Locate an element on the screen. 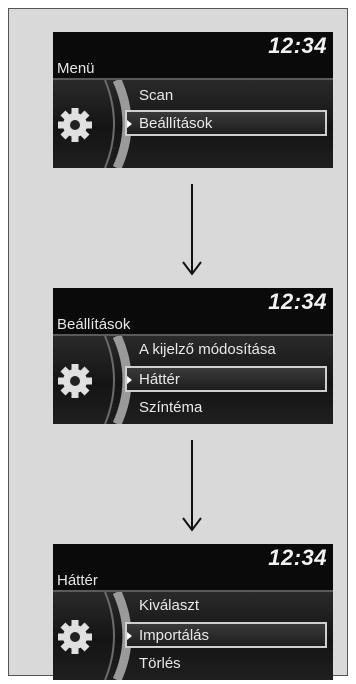  menu-item-scan: Scan is located at coordinates (156, 95).